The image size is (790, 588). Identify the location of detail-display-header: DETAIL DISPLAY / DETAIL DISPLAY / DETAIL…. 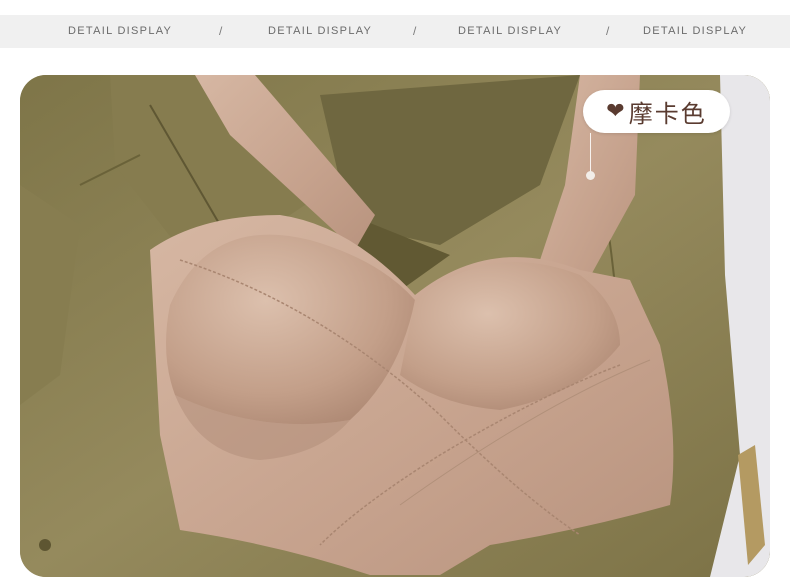
(395, 31).